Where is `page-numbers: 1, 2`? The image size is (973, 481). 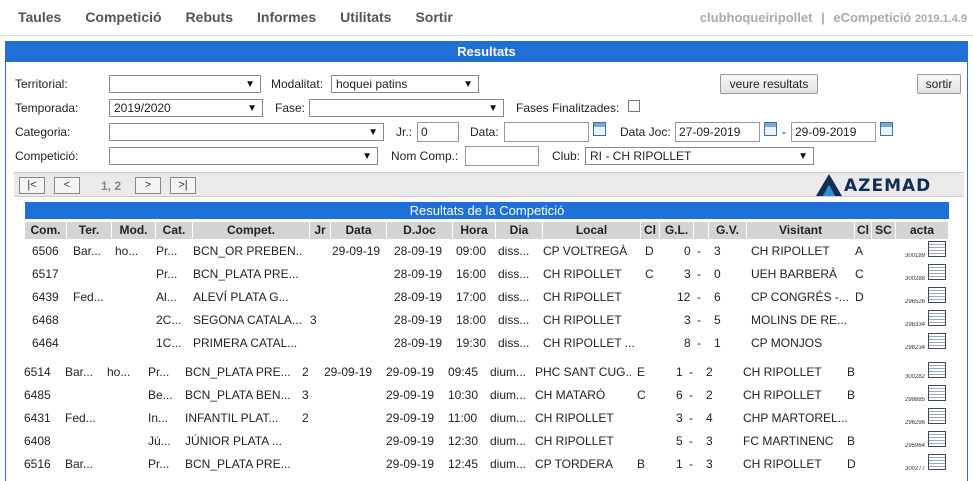 page-numbers: 1, 2 is located at coordinates (111, 186).